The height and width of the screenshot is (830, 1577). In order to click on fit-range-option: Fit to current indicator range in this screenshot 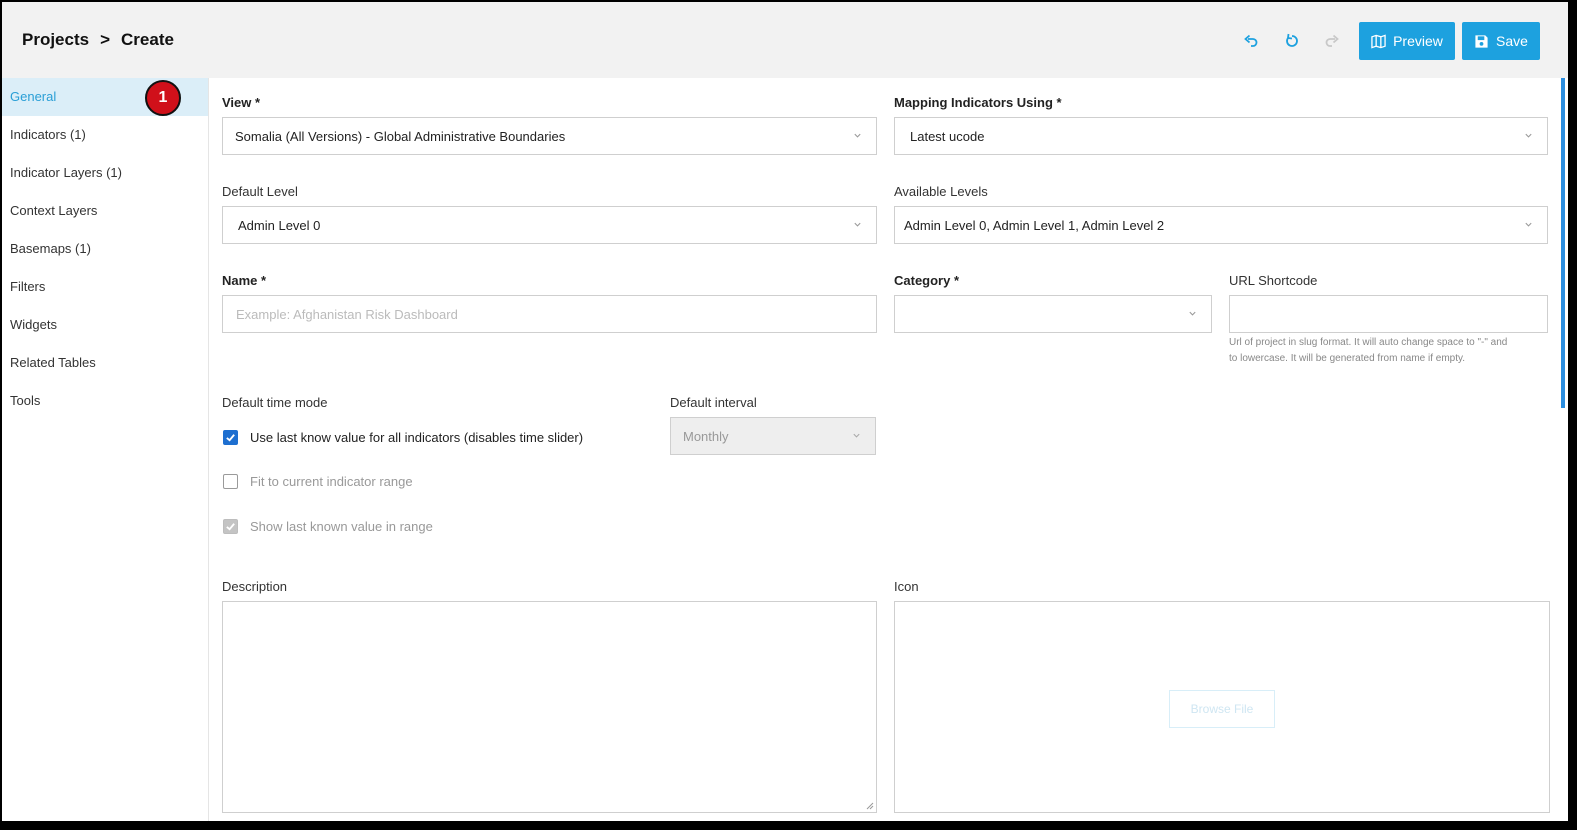, I will do `click(318, 481)`.